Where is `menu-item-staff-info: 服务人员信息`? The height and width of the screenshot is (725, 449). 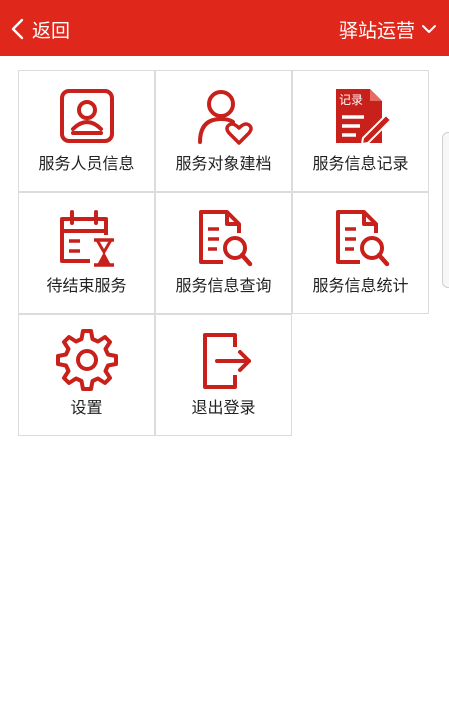
menu-item-staff-info: 服务人员信息 is located at coordinates (86, 131).